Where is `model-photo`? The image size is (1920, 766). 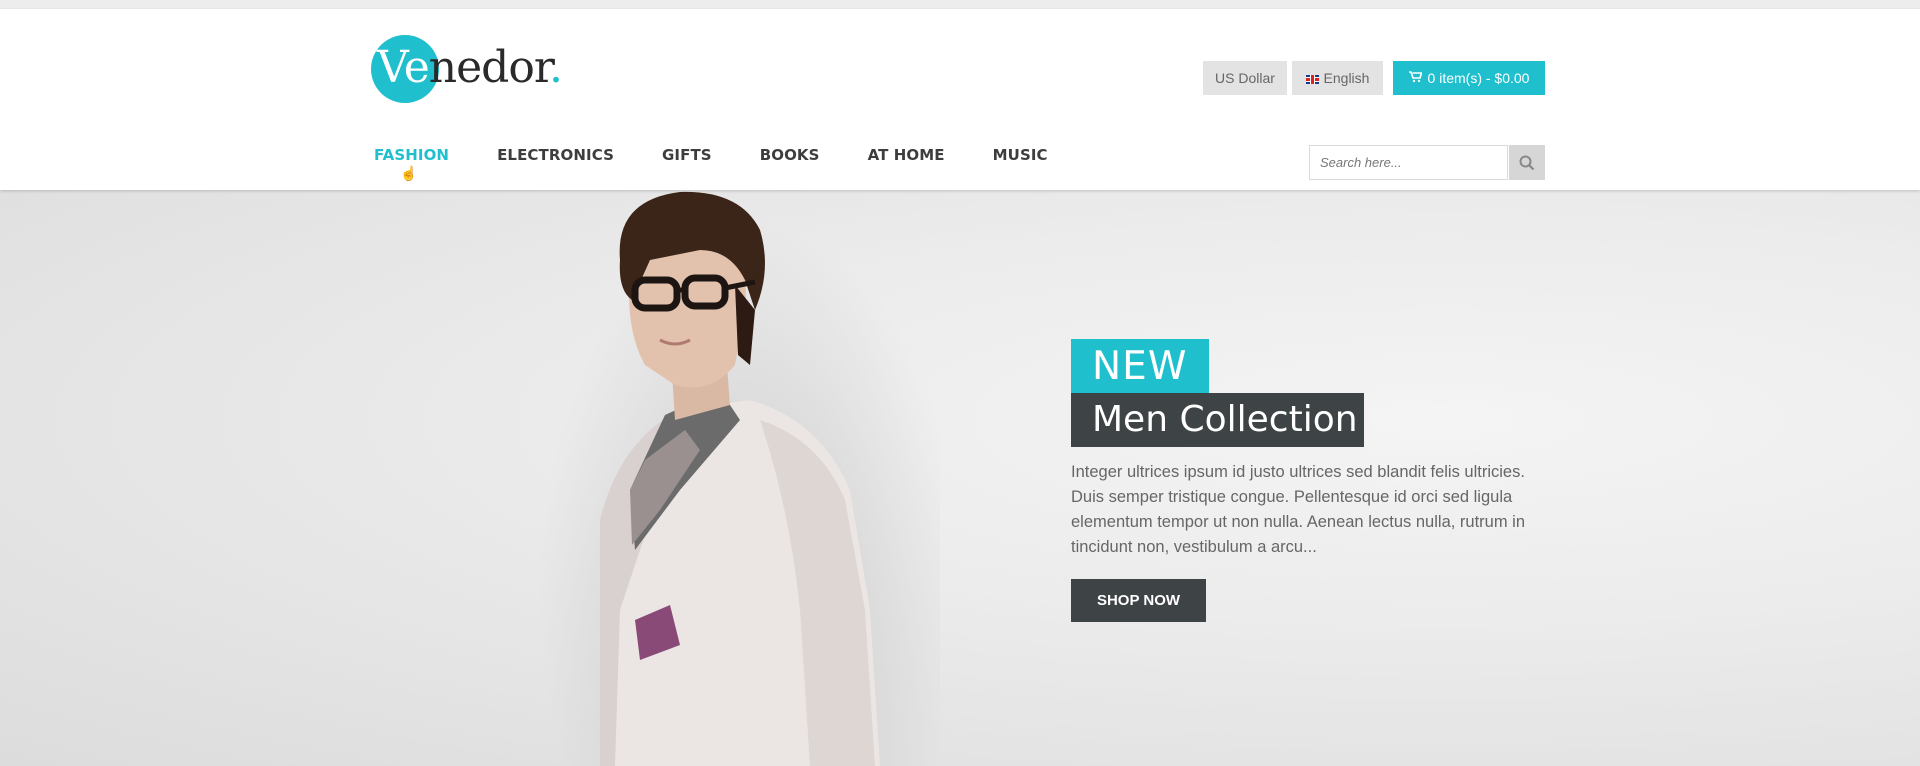 model-photo is located at coordinates (740, 478).